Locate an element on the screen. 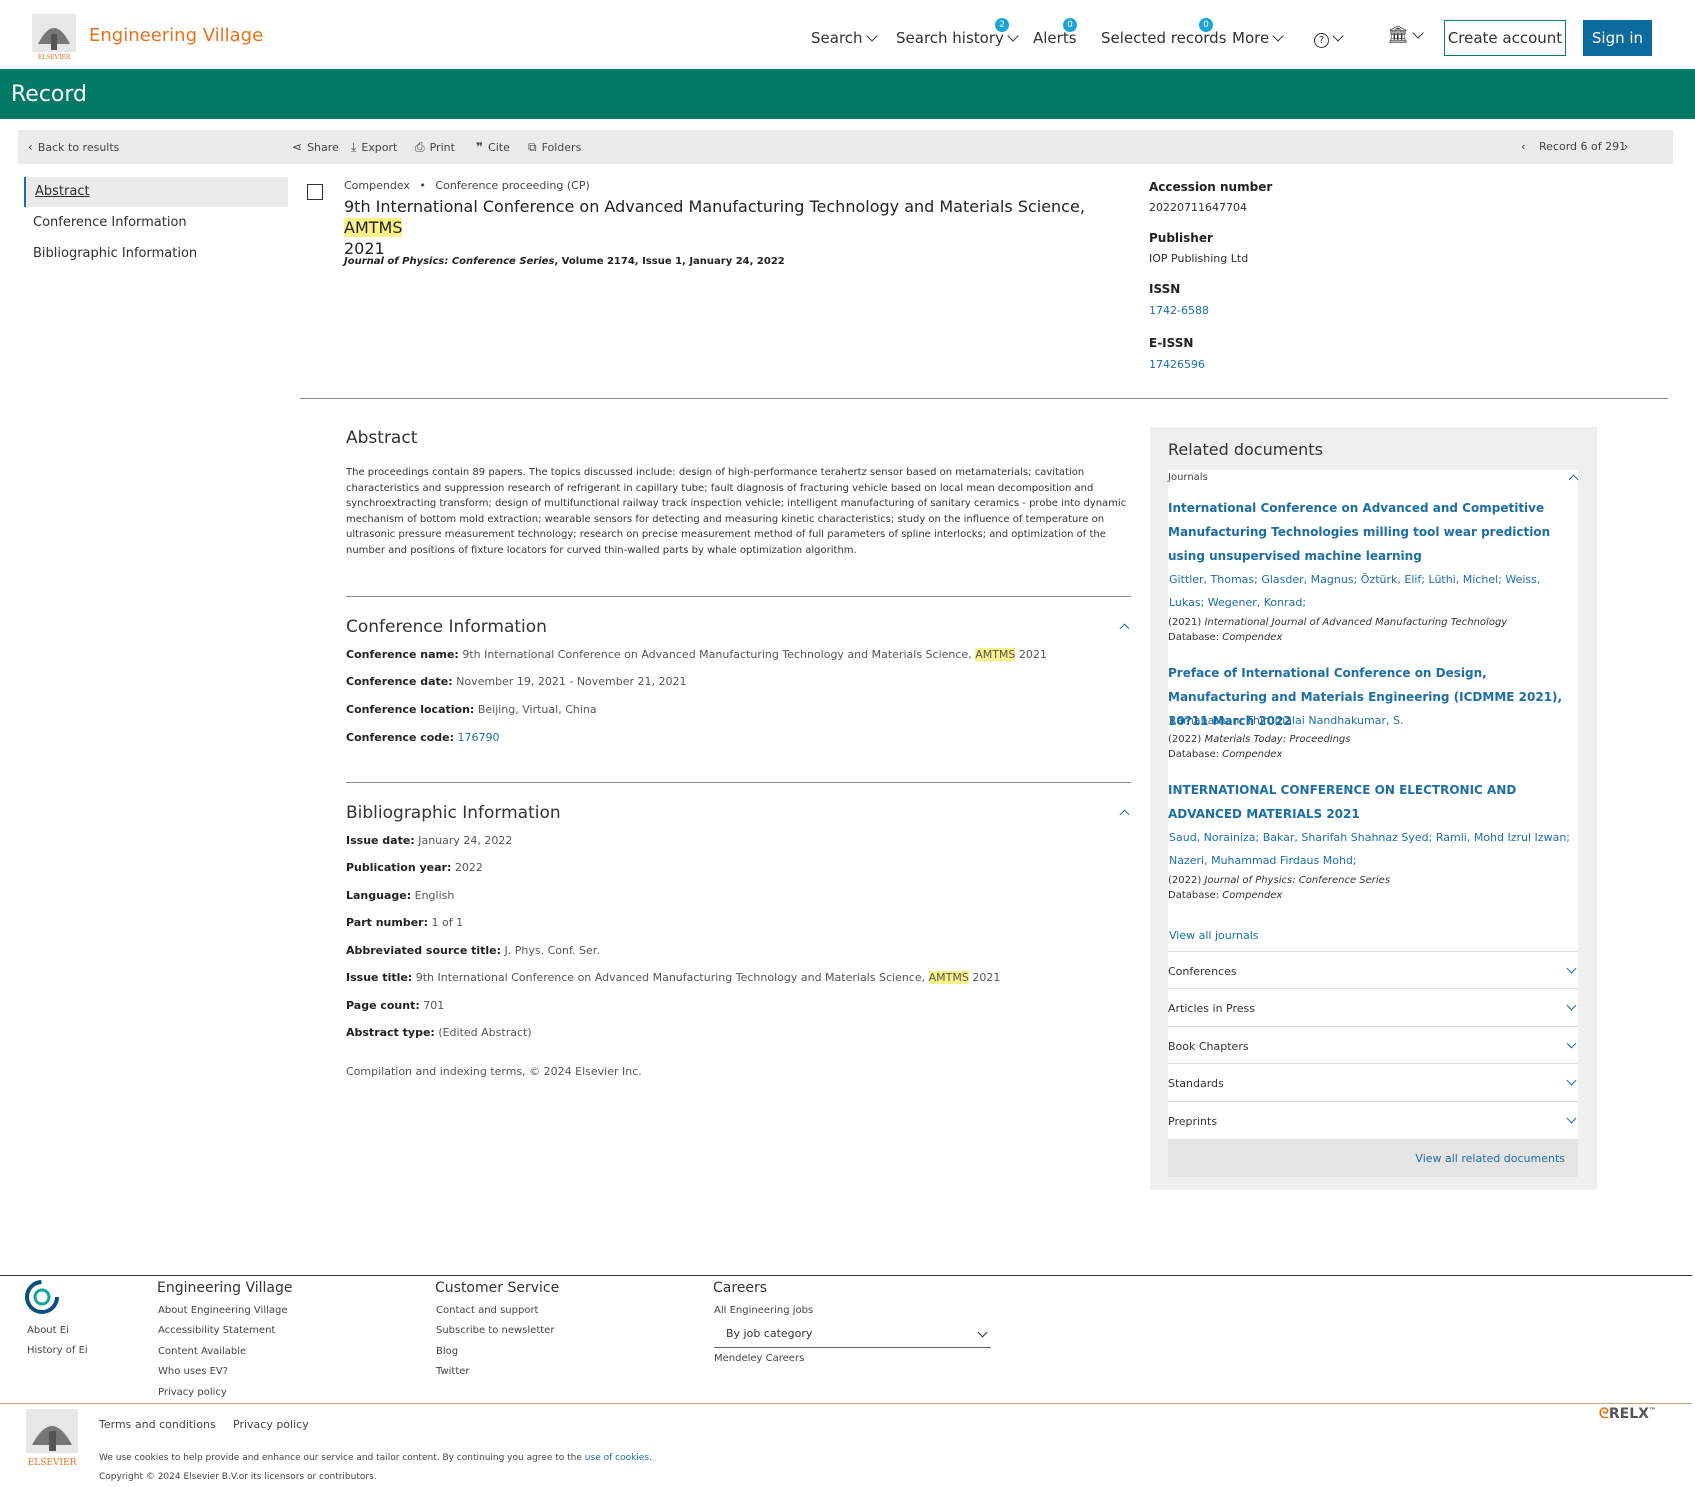  leftnav-bibliographic-information: Bibliographic Information is located at coordinates (156, 254).